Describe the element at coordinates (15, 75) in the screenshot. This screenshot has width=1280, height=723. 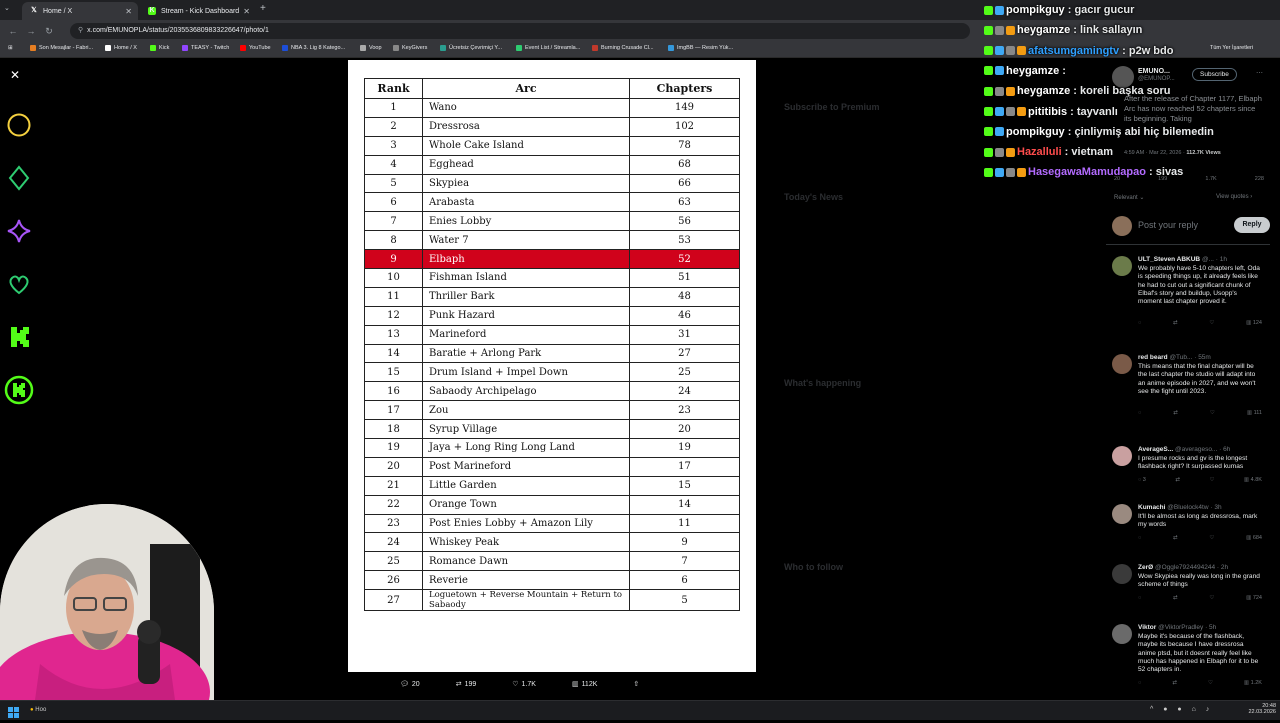
I see `close-viewer-icon: ✕` at that location.